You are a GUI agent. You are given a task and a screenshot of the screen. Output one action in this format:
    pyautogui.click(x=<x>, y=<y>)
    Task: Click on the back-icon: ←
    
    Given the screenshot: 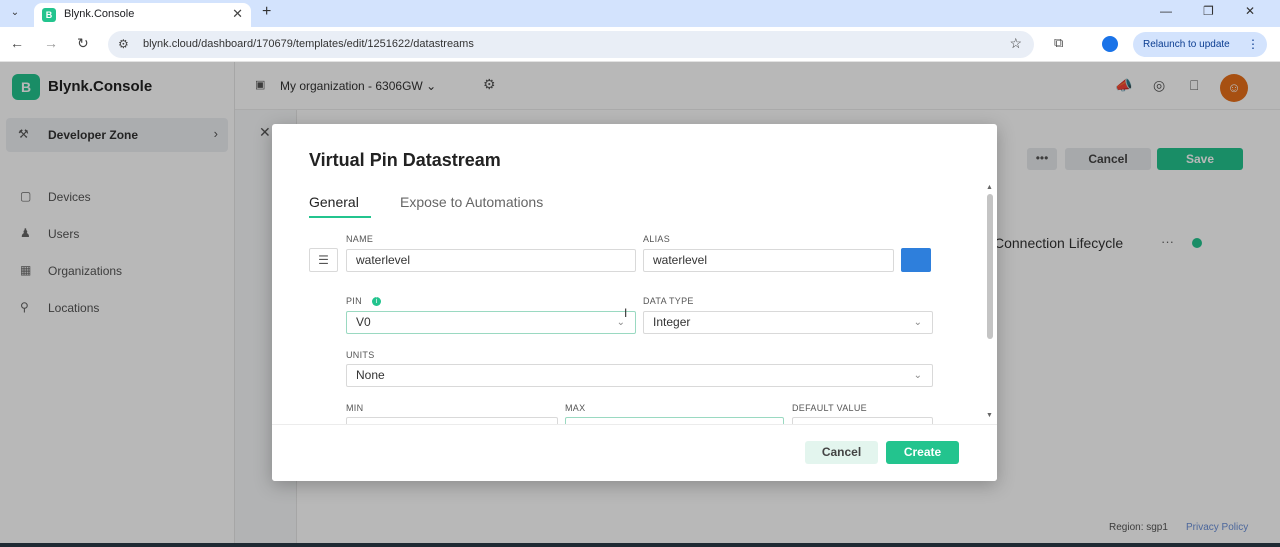 What is the action you would take?
    pyautogui.click(x=17, y=43)
    